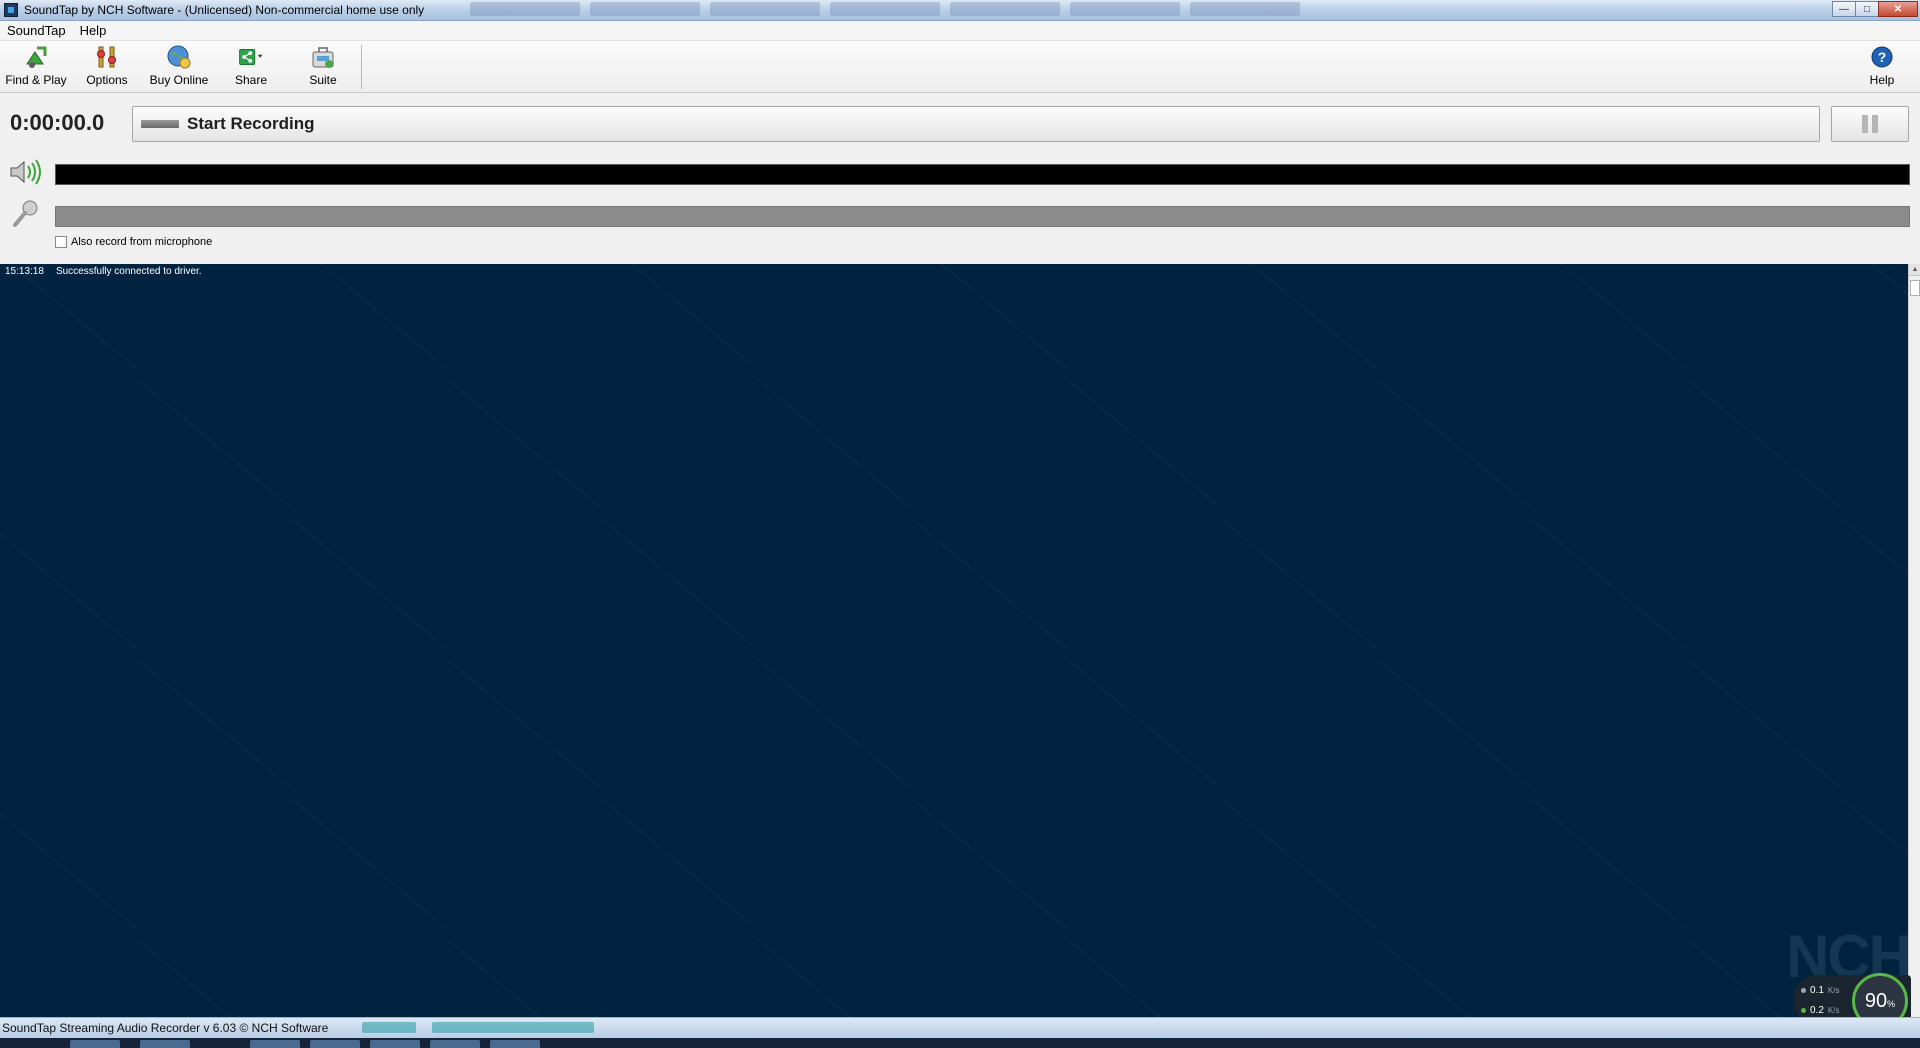 The height and width of the screenshot is (1048, 1920). Describe the element at coordinates (142, 242) in the screenshot. I see `also-record-mic-label: Also record from microphone` at that location.